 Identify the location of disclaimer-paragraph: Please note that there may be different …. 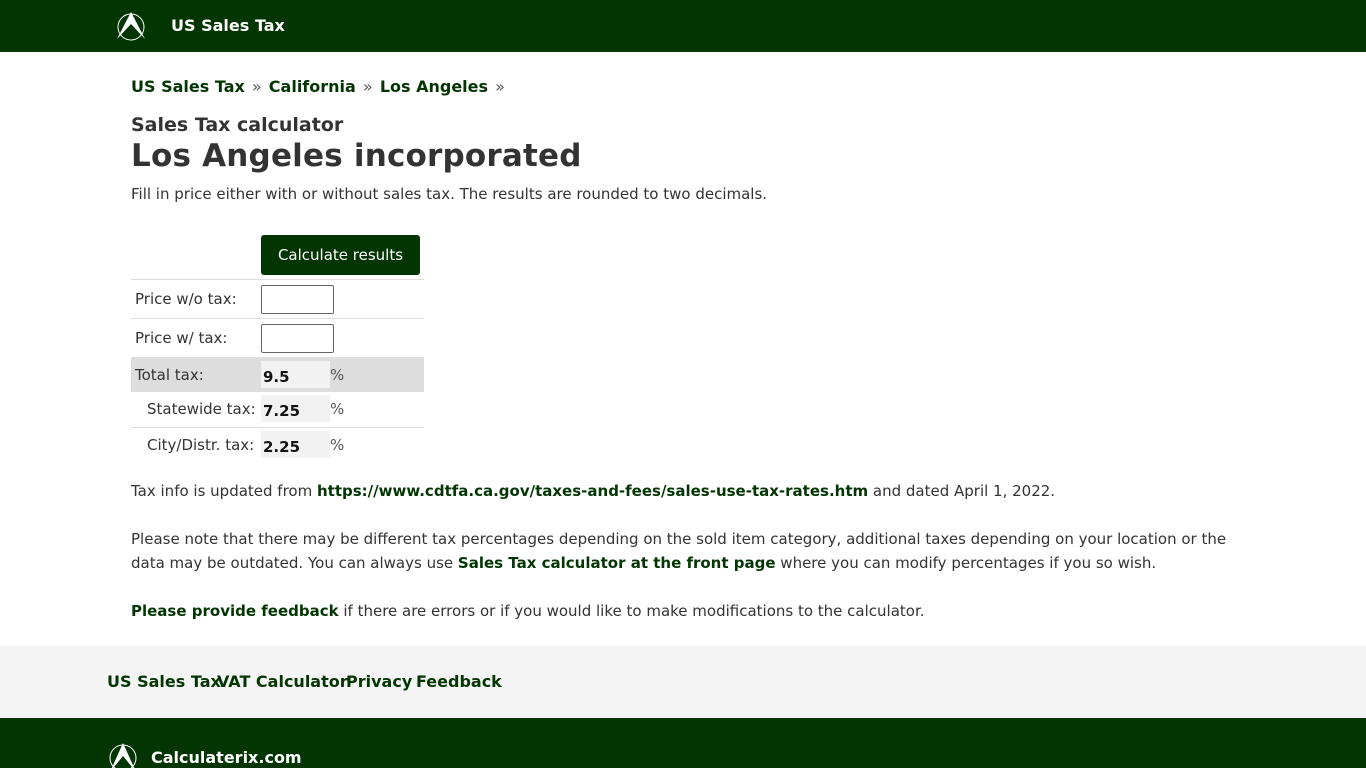
(686, 551).